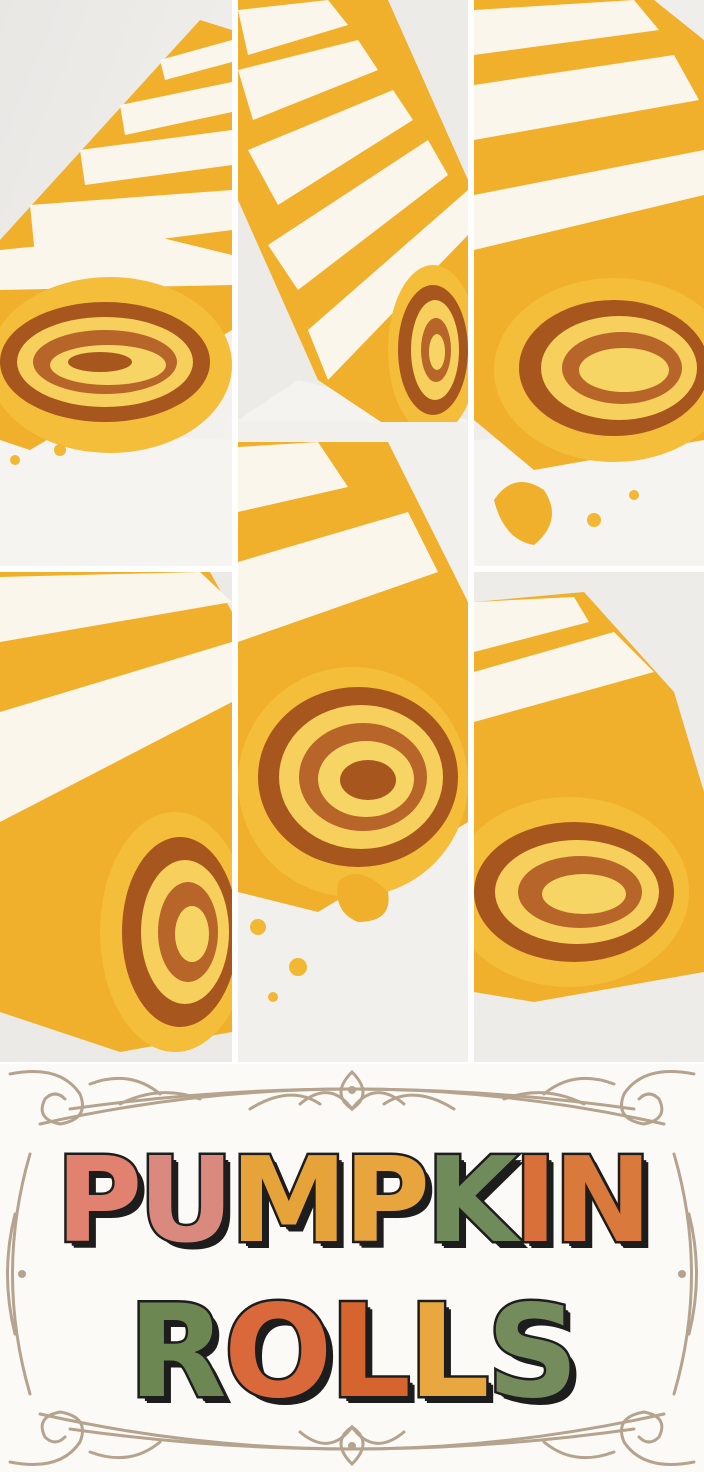 The width and height of the screenshot is (704, 1472). I want to click on title-letter: U, so click(186, 1200).